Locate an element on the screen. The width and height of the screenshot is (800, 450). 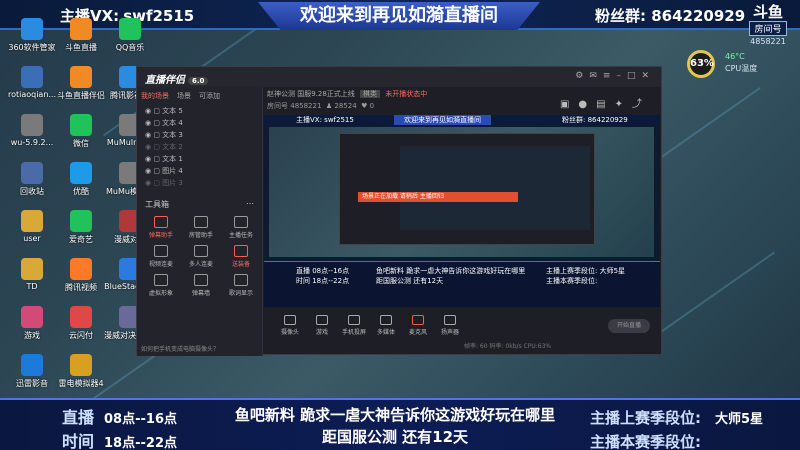
desktop-icon: 斗鱼直播 is located at coordinates (81, 35).